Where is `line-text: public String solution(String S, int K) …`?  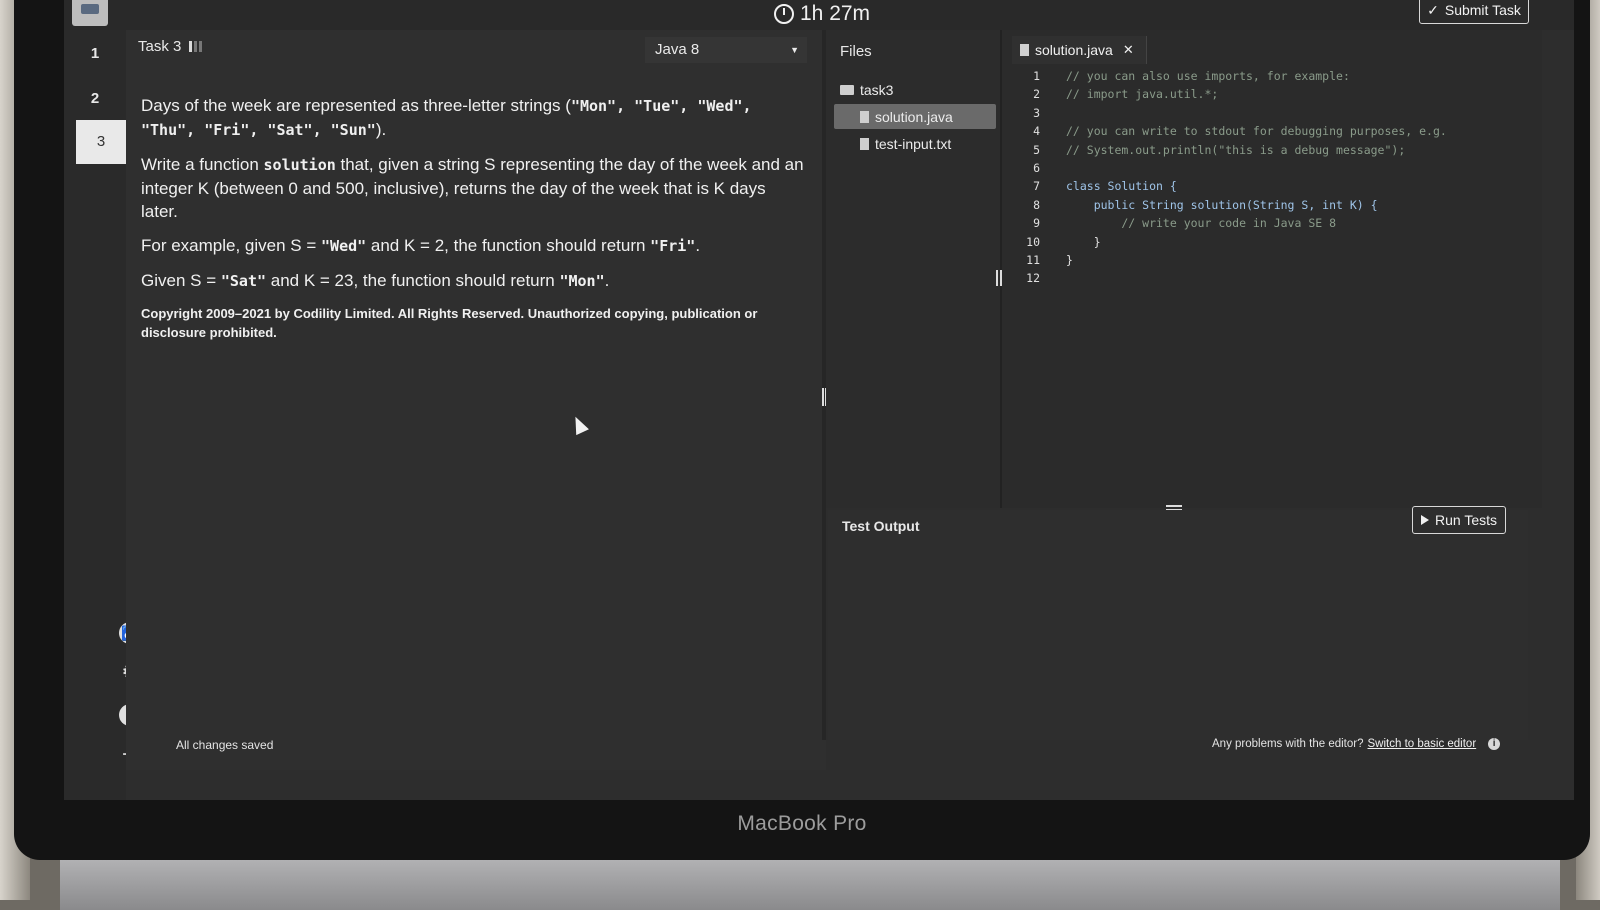
line-text: public String solution(String S, int K) … is located at coordinates (1222, 204).